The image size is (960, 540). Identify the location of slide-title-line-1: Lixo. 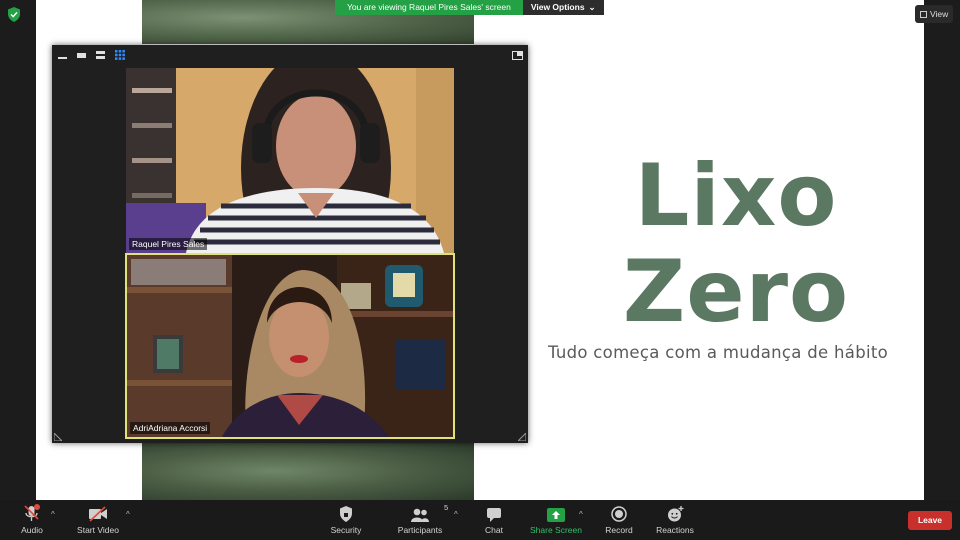
(736, 196).